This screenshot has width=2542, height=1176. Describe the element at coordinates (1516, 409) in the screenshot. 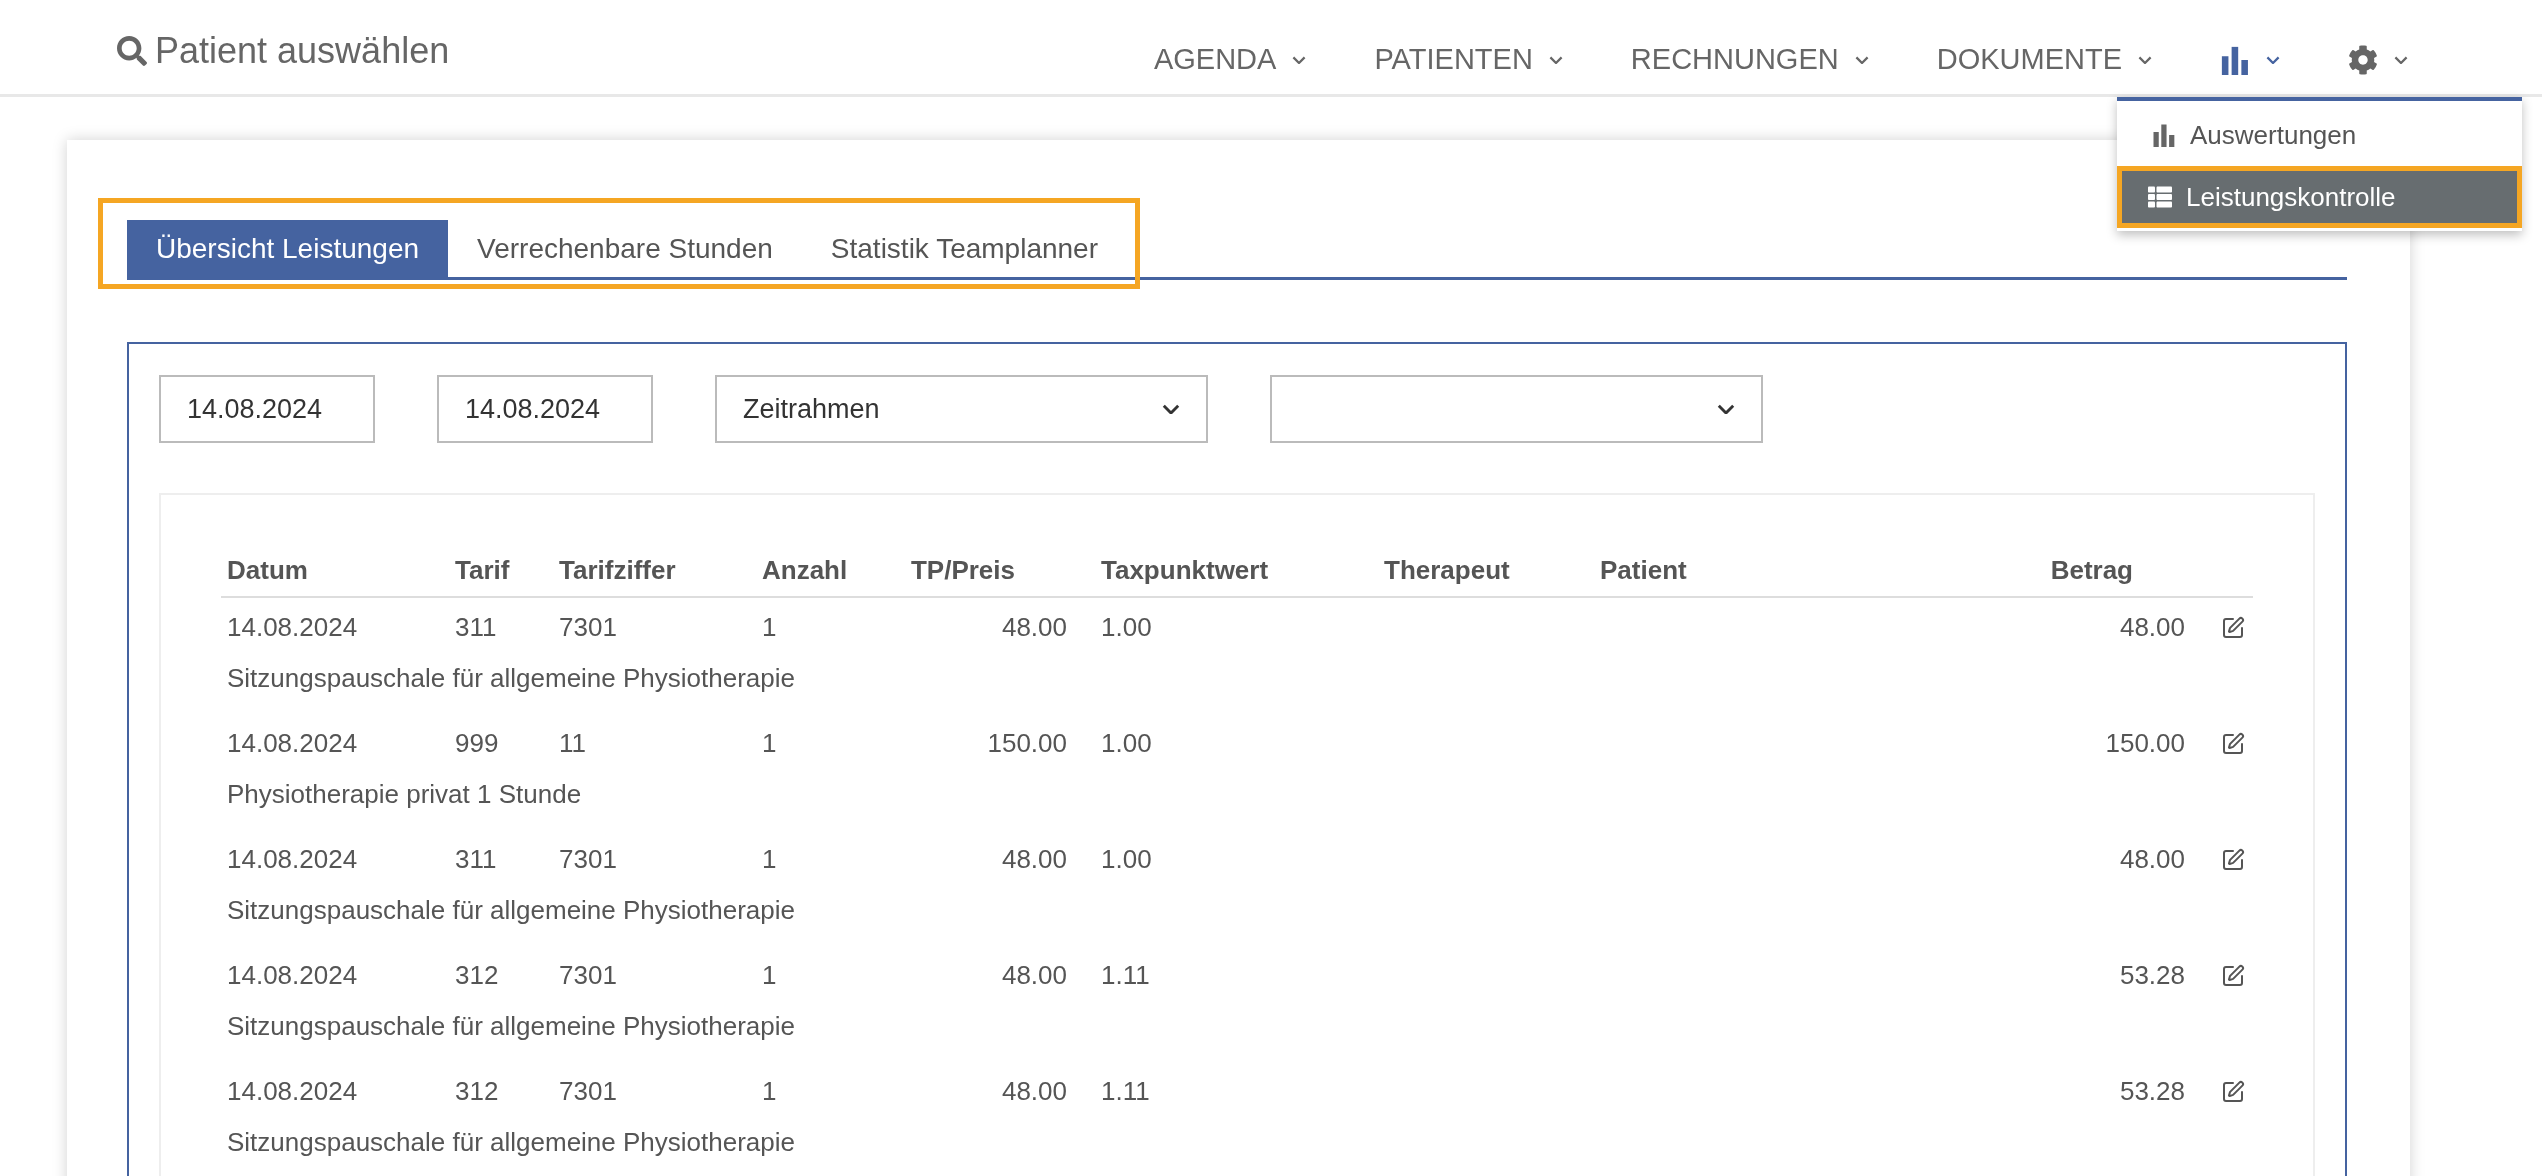

I see `select-field` at that location.